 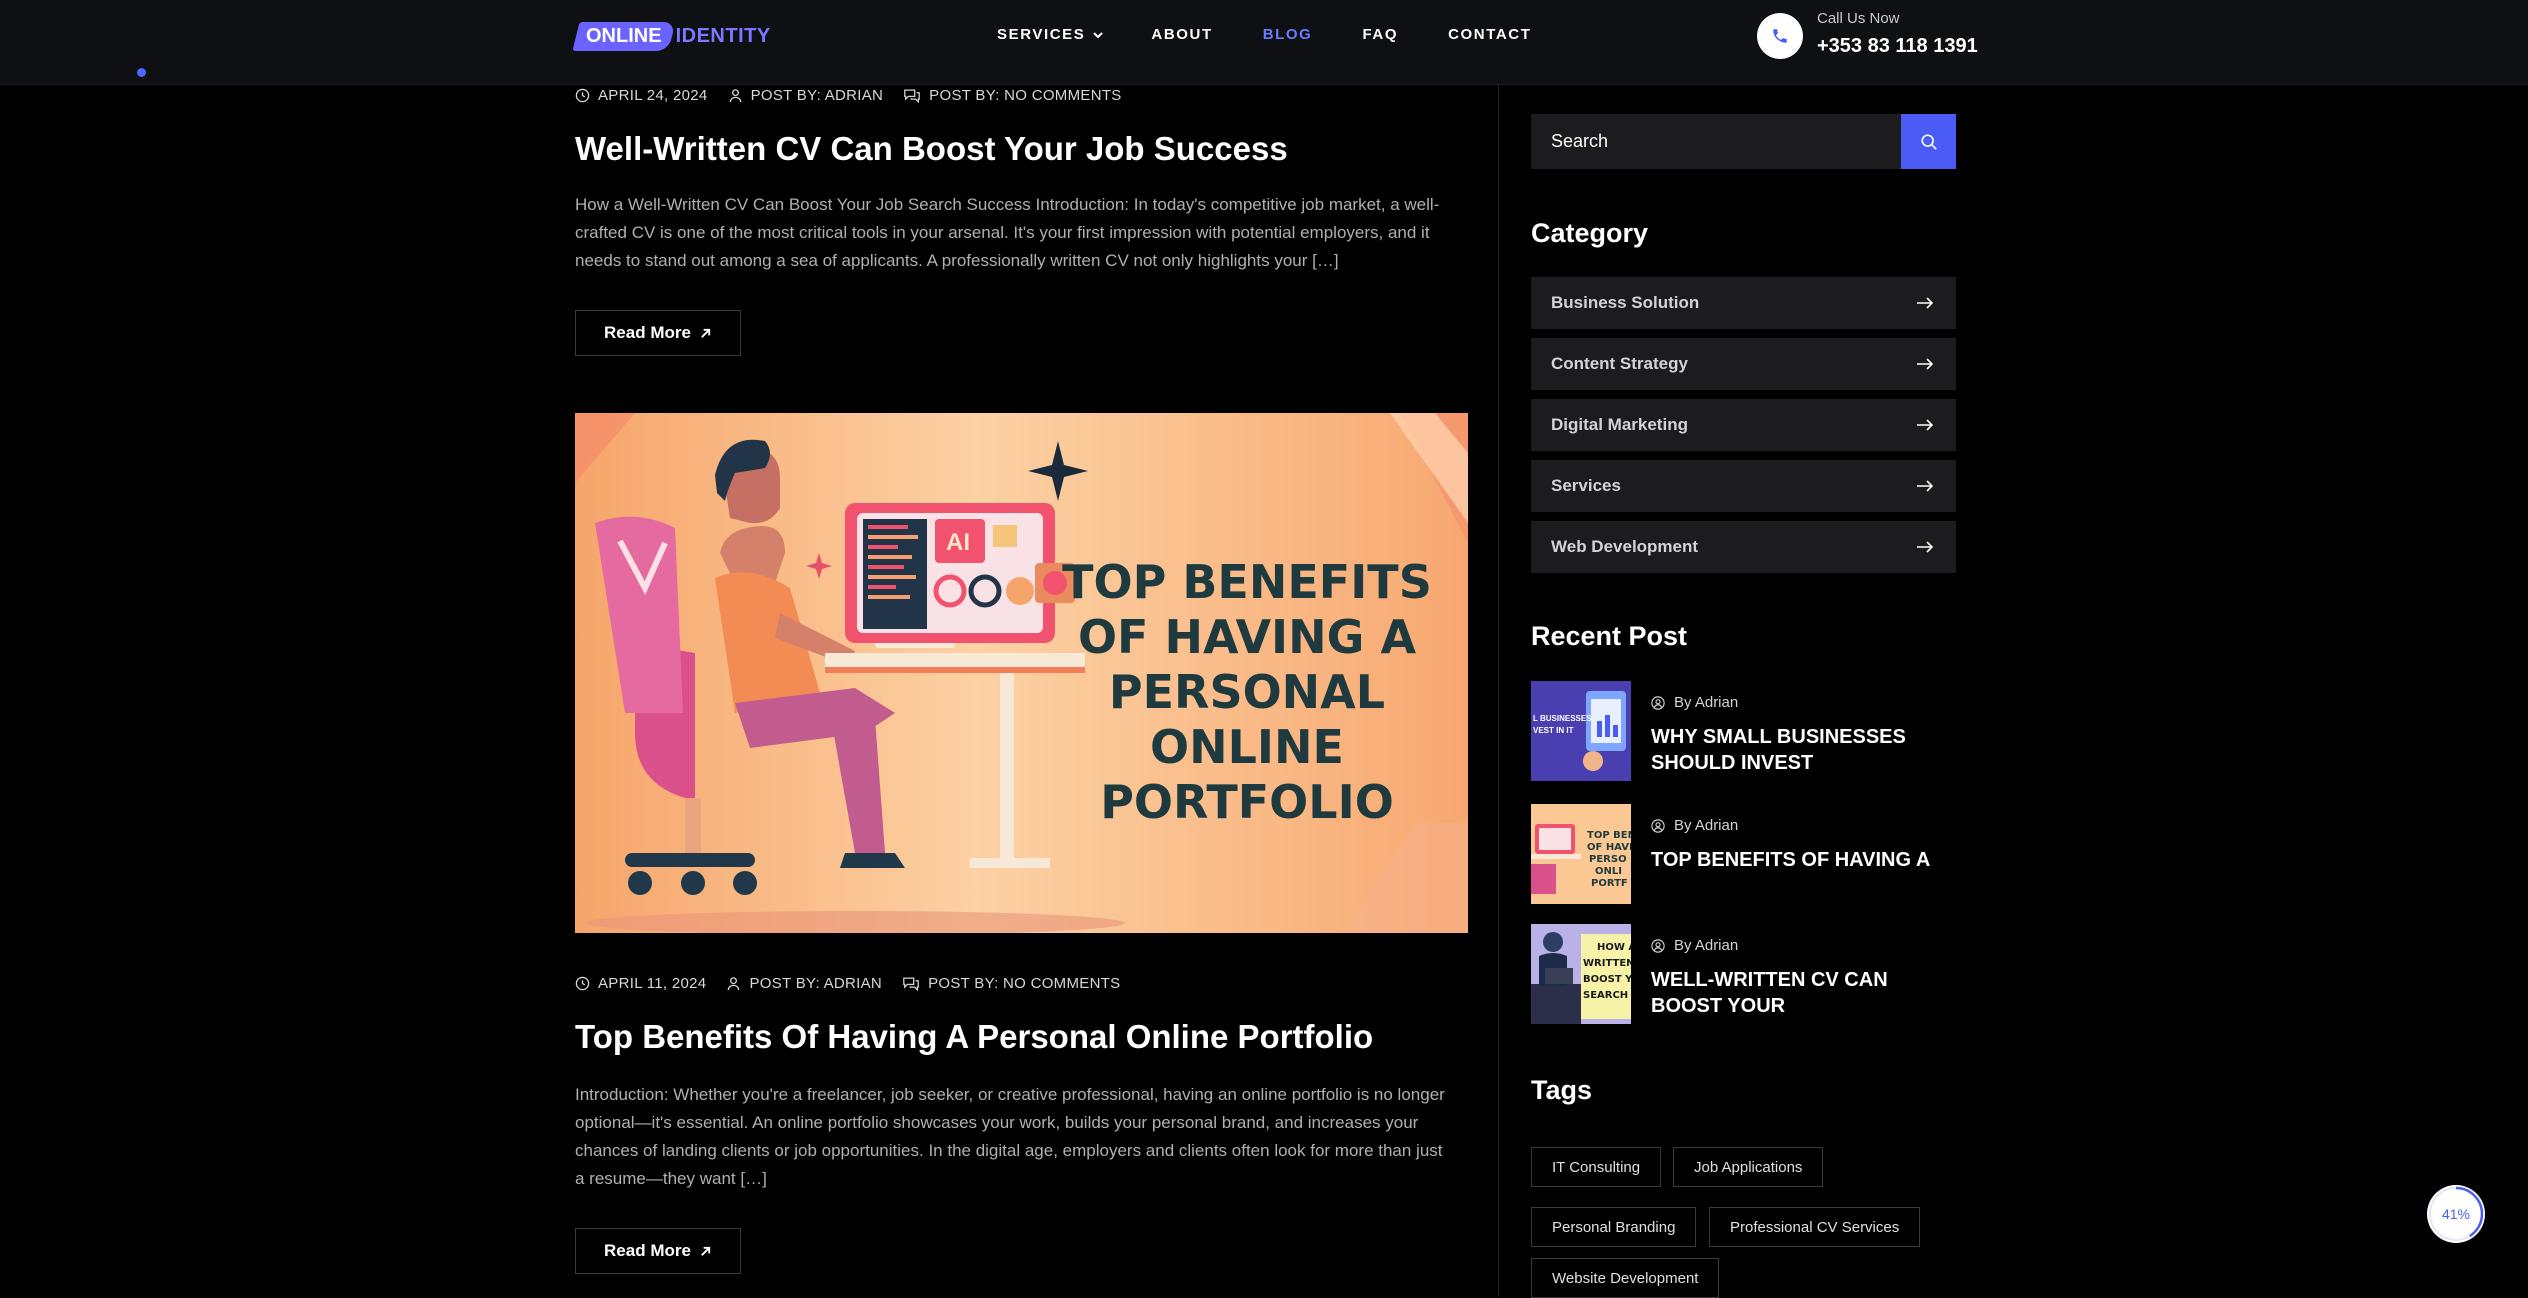 I want to click on category-item-content-strategy: Content Strategy, so click(x=1743, y=364).